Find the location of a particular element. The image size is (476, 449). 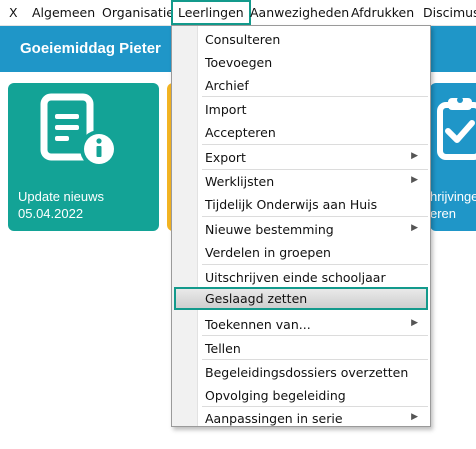

menu-item-archief: Archief is located at coordinates (301, 85).